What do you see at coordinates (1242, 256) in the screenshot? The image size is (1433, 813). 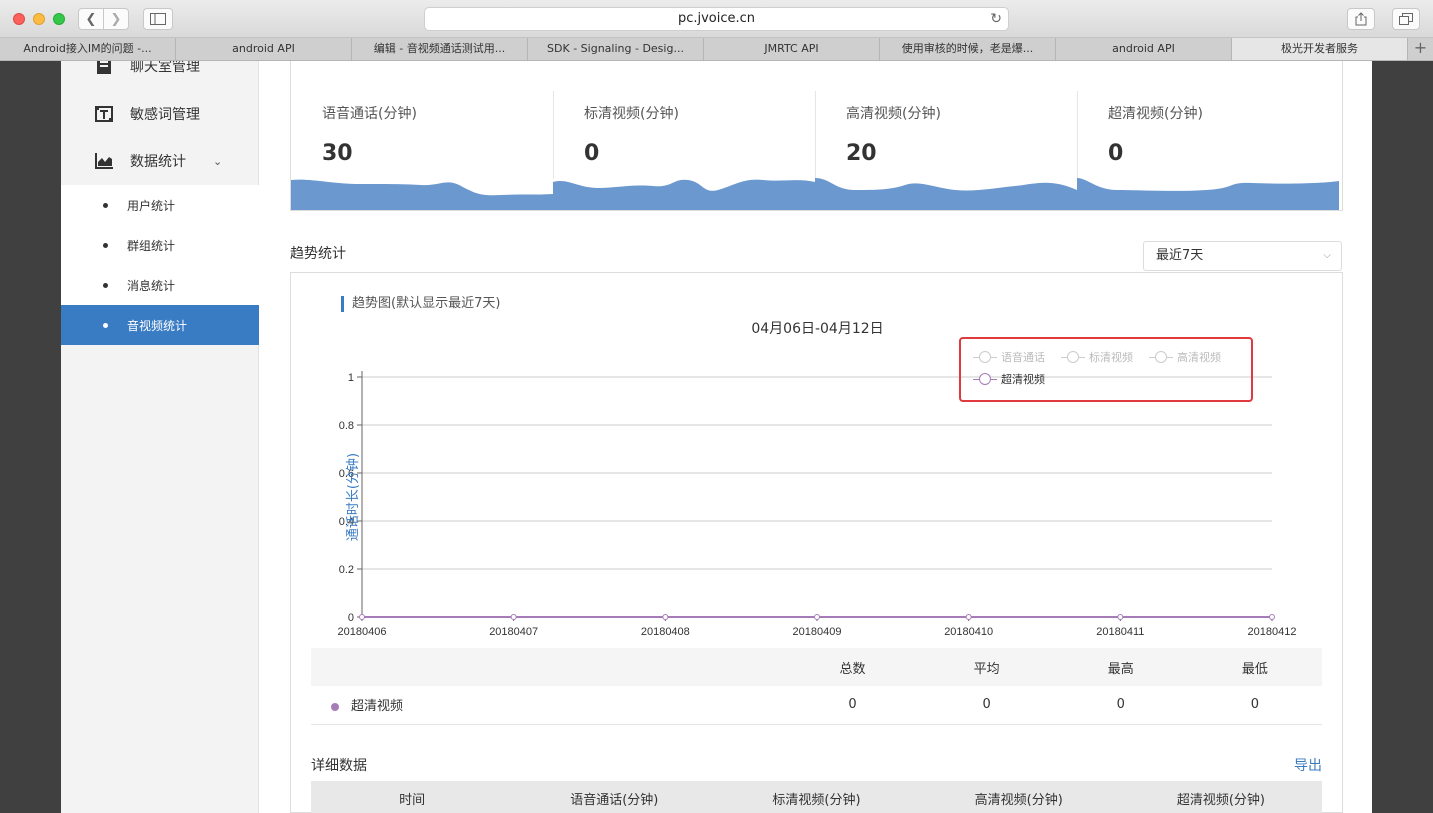 I see `date-range-select: 最近7天 ⌵` at bounding box center [1242, 256].